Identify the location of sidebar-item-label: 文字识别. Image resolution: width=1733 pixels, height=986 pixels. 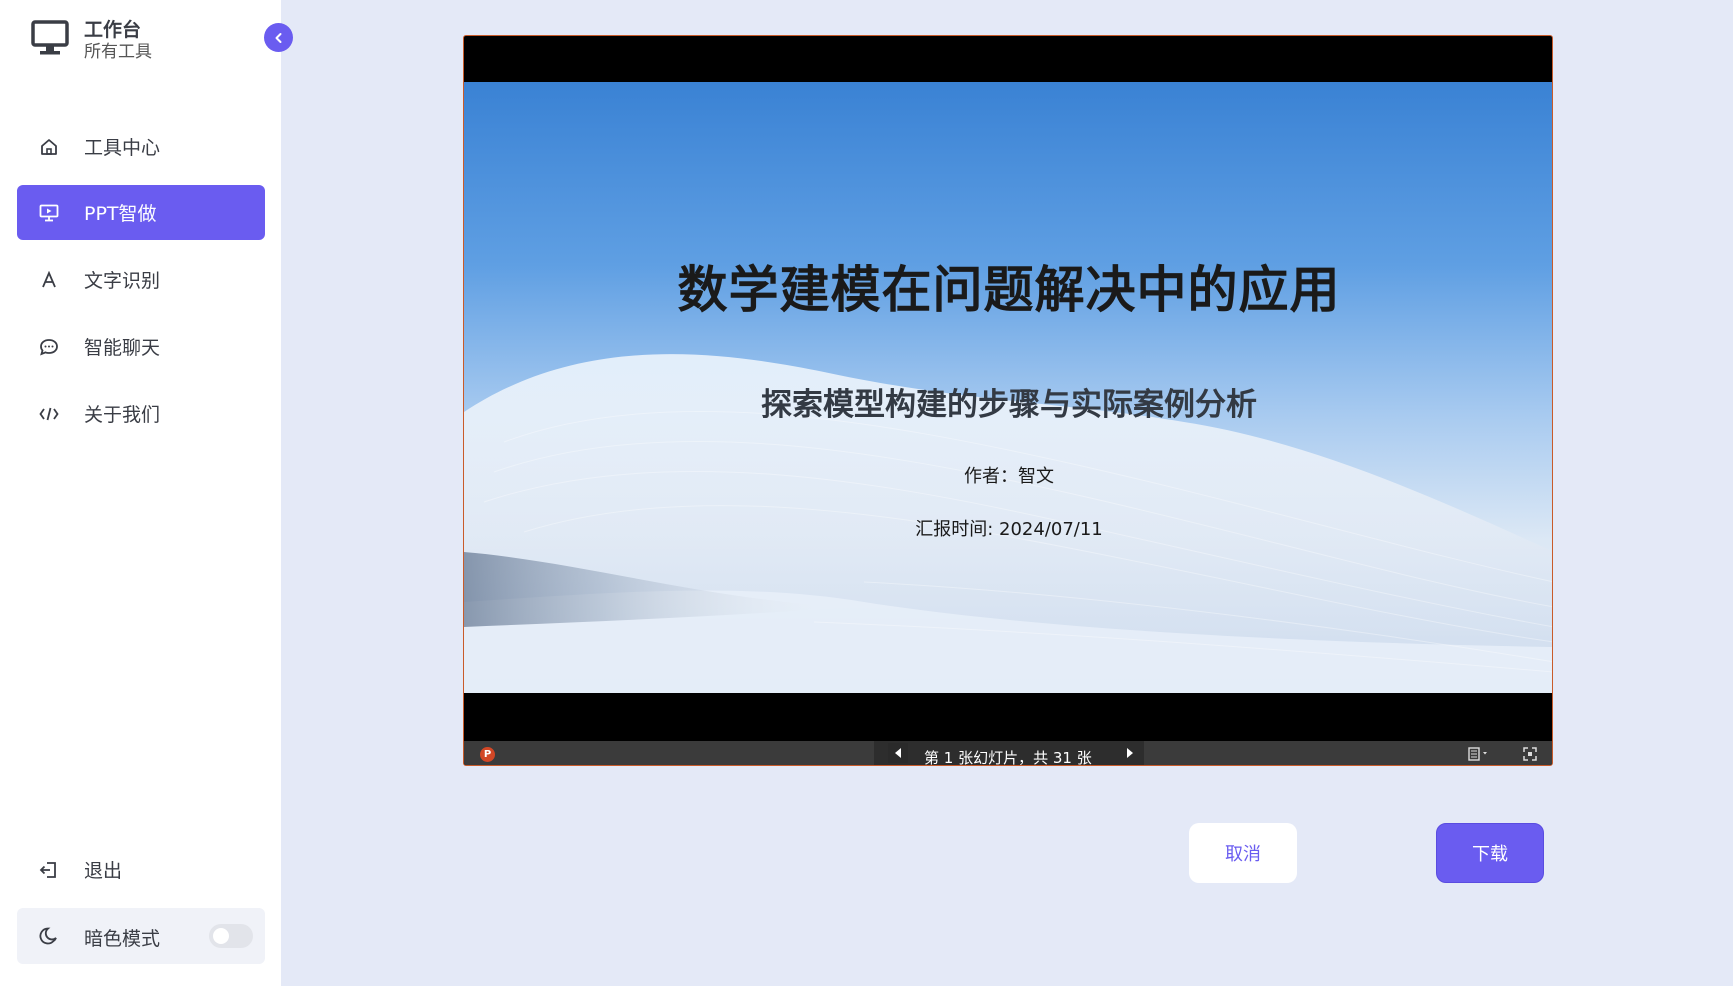
(122, 281).